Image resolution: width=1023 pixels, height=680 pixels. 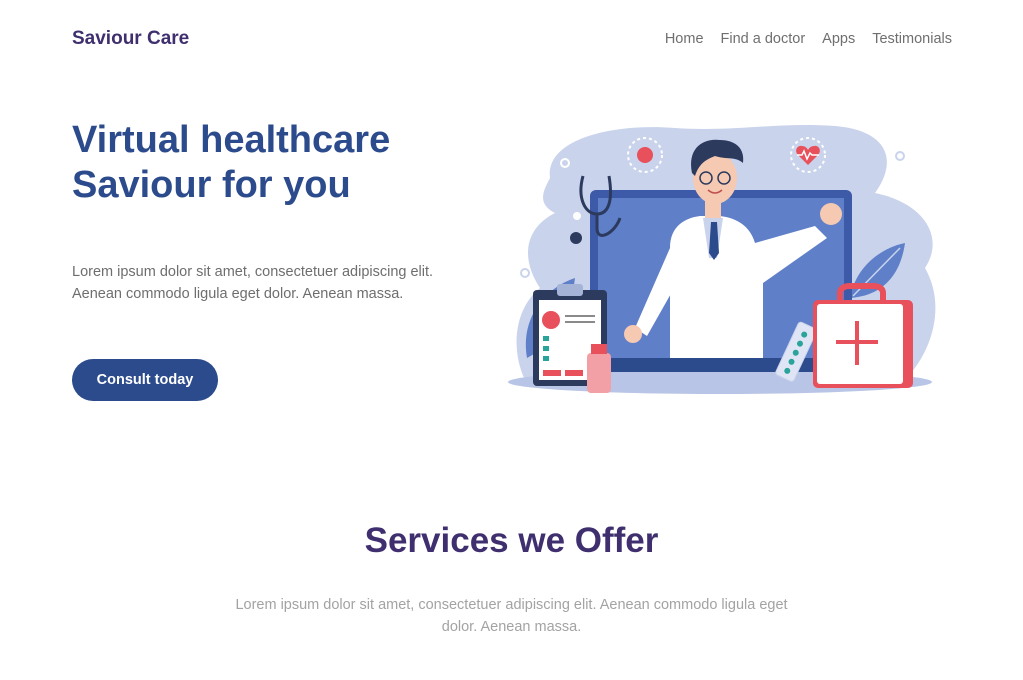 I want to click on medicine-bottle-cap, so click(x=599, y=349).